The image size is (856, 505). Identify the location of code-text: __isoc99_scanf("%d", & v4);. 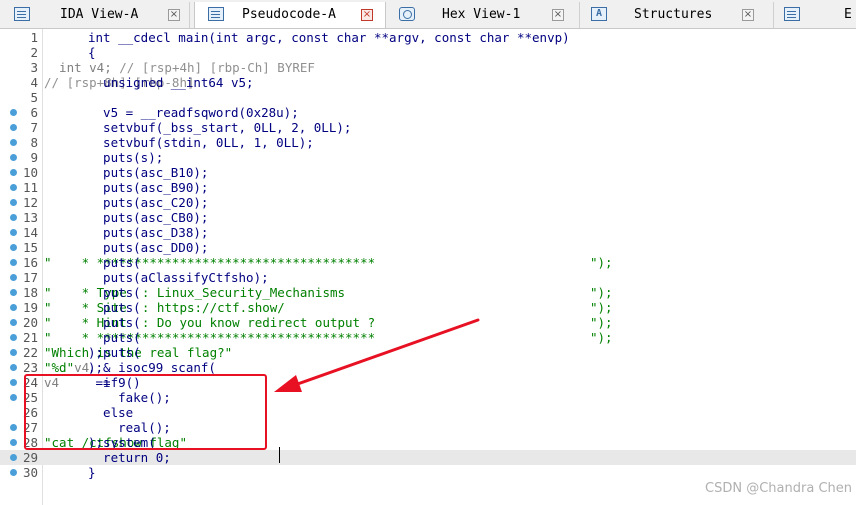
(130, 367).